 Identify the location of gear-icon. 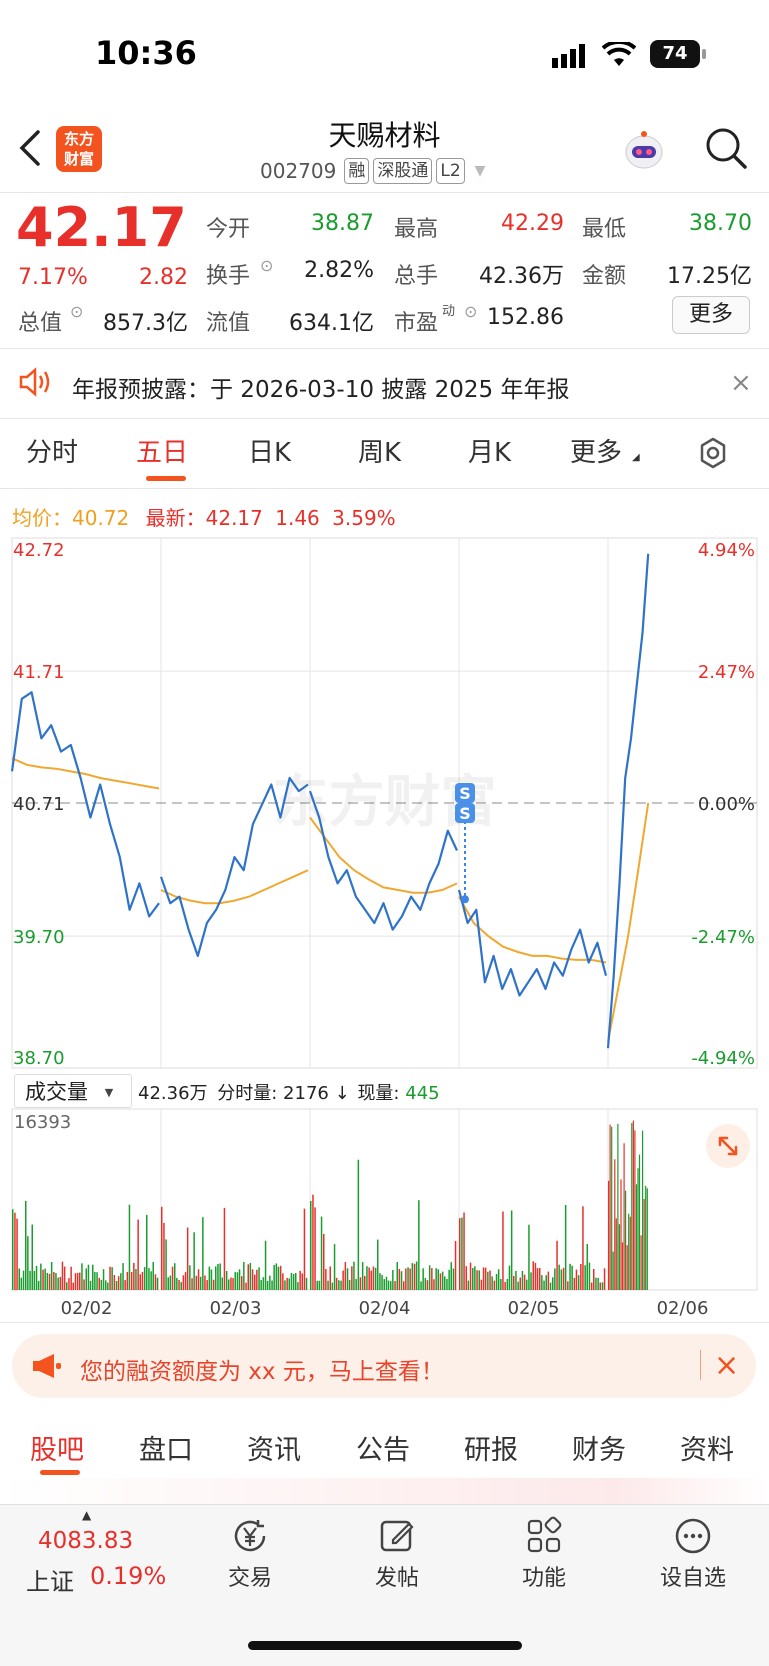
(713, 455).